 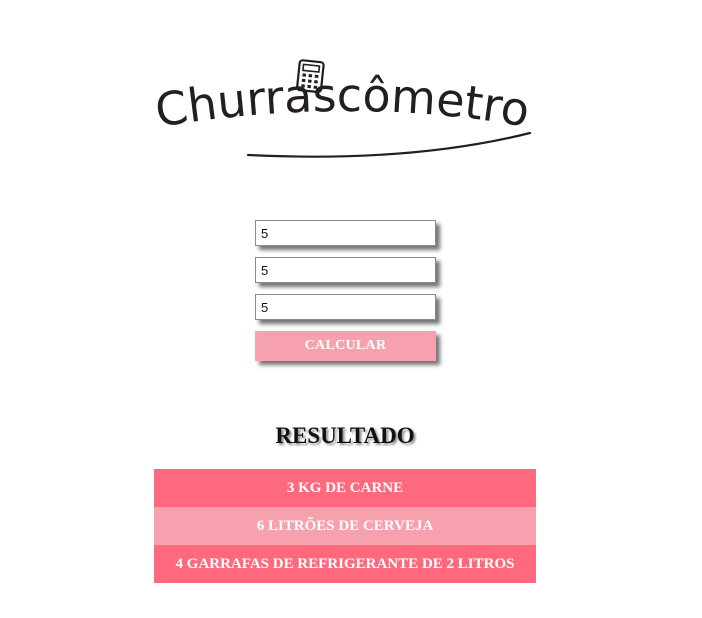 I want to click on result-title: RESULTADO, so click(x=345, y=435).